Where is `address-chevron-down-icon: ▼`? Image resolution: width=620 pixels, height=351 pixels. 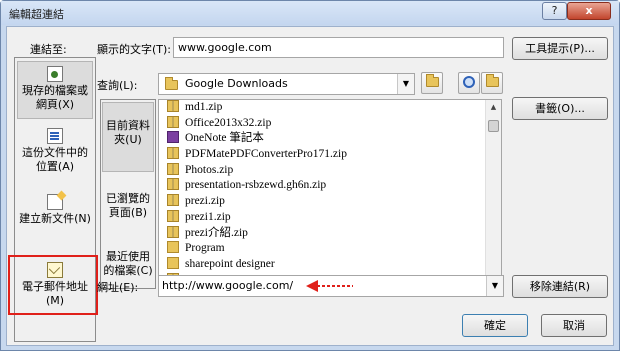 address-chevron-down-icon: ▼ is located at coordinates (494, 286).